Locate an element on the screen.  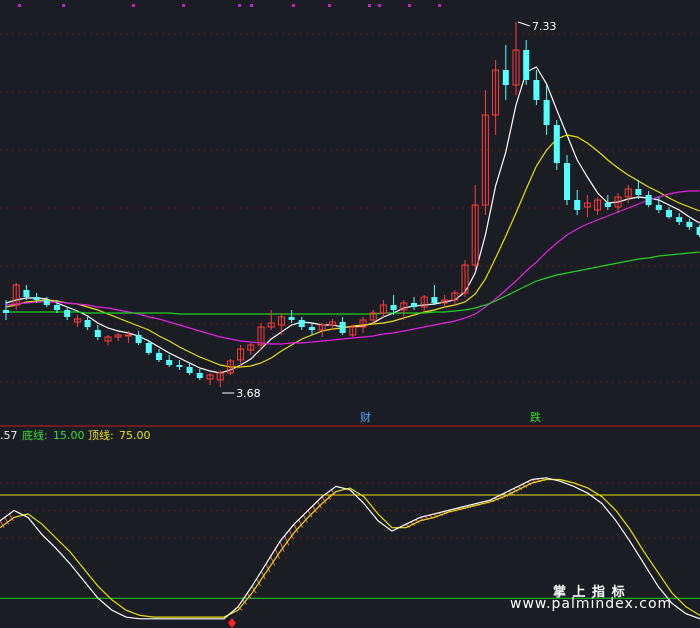
legend-value: .57 is located at coordinates (9, 435).